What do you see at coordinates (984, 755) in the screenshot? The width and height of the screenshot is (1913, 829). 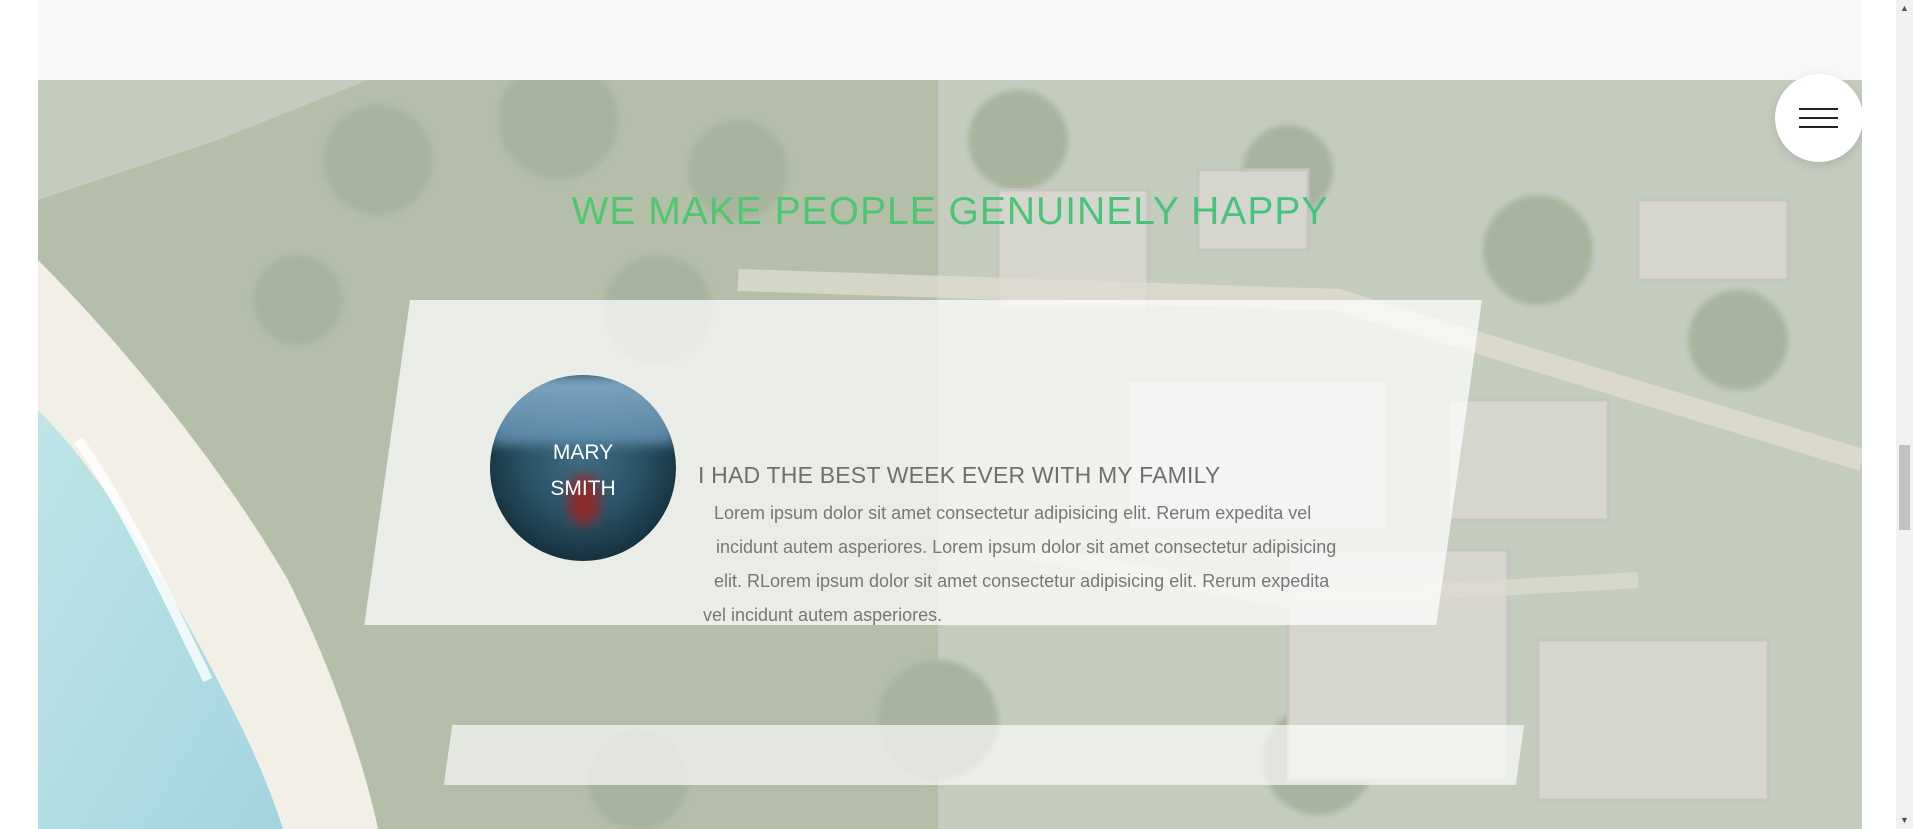 I see `testimonial-card-next` at bounding box center [984, 755].